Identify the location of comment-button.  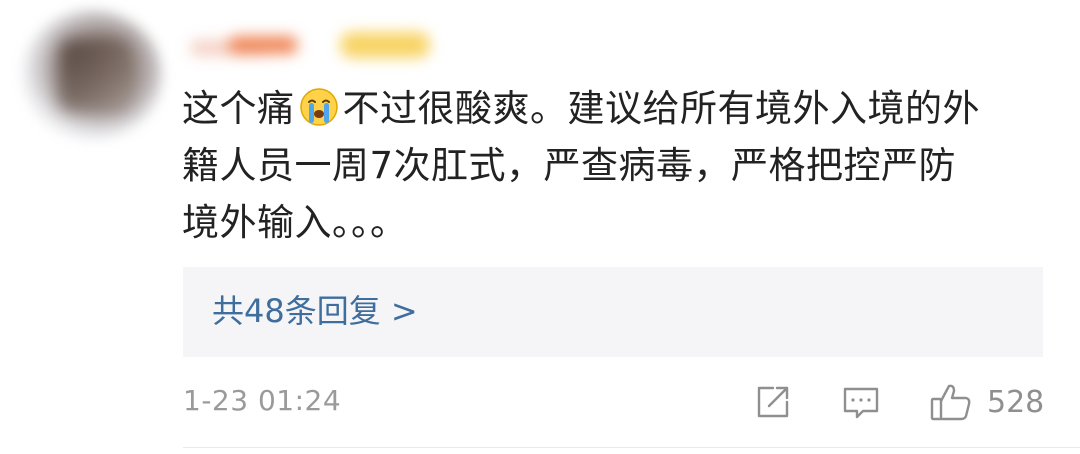
(861, 402).